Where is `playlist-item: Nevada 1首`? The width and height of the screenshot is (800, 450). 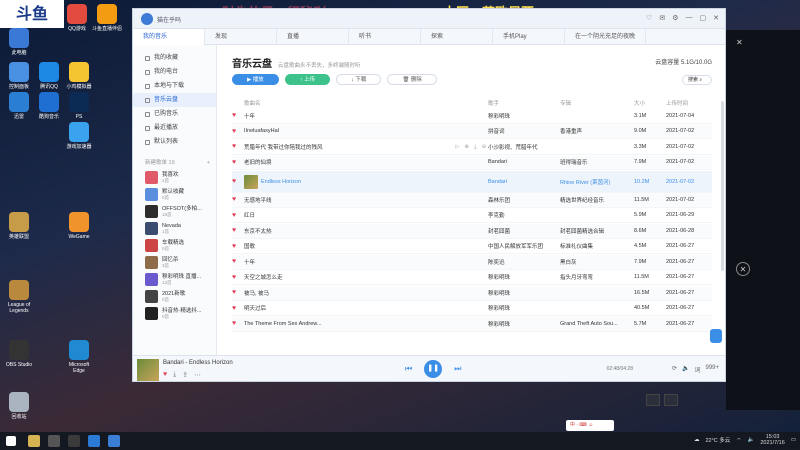
playlist-item: Nevada 1首 is located at coordinates (174, 228).